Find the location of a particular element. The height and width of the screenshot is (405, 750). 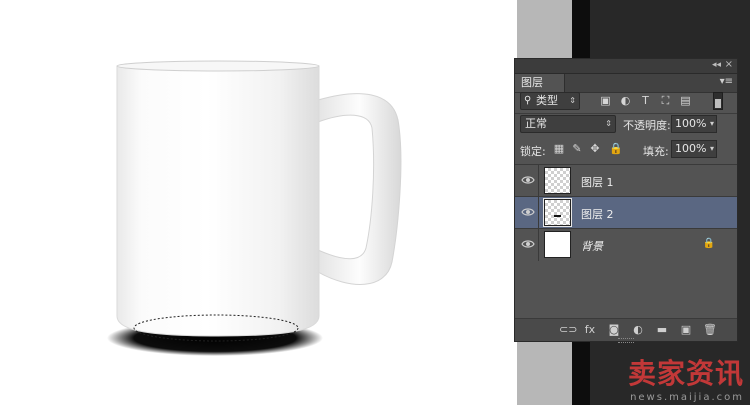

lock-icon: 🔒 is located at coordinates (708, 243).